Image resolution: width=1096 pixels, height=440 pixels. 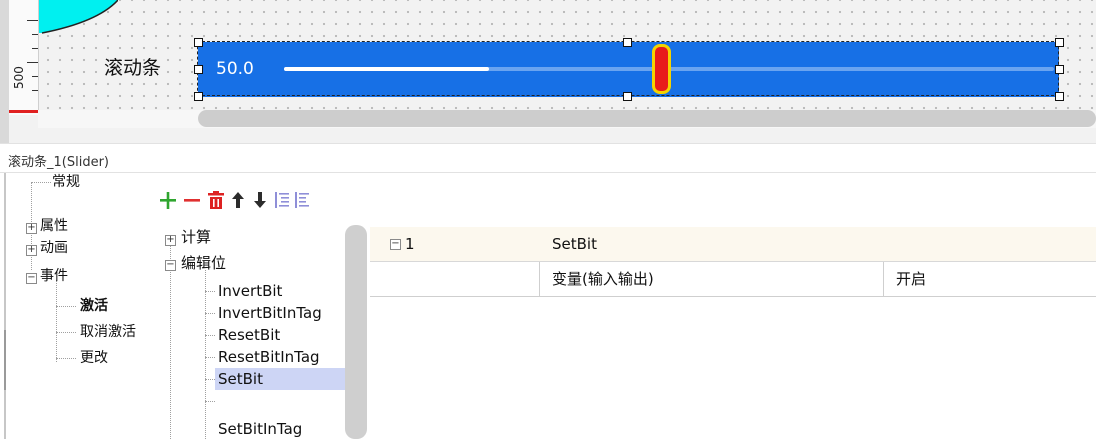 I want to click on function-list-toolbar, so click(x=232, y=200).